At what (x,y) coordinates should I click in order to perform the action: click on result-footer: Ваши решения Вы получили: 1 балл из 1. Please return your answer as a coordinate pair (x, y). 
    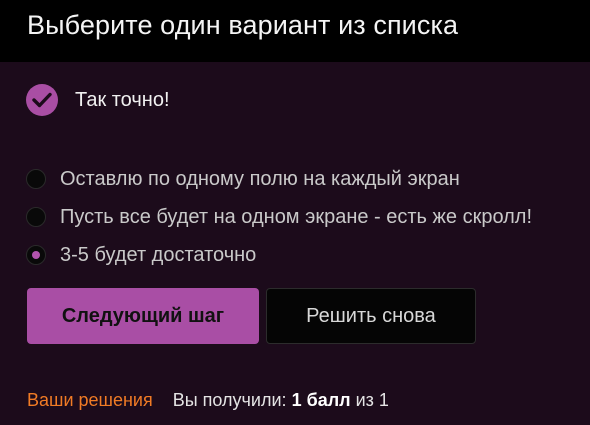
    Looking at the image, I should click on (208, 400).